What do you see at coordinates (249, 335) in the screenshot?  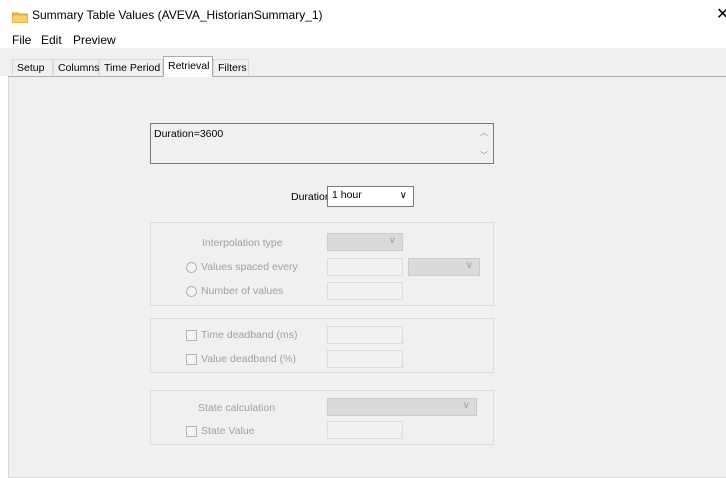 I see `time-deadband-label: Time deadband (ms)` at bounding box center [249, 335].